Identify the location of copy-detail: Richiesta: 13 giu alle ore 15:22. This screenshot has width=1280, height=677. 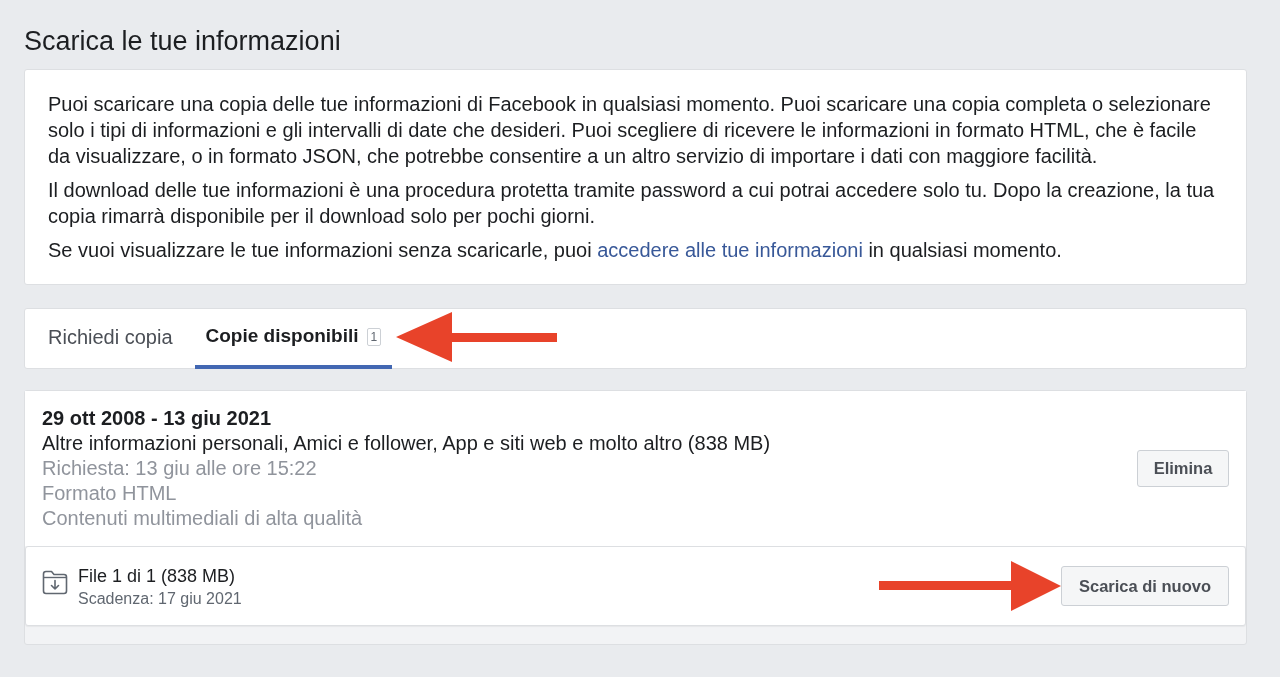
(180, 468).